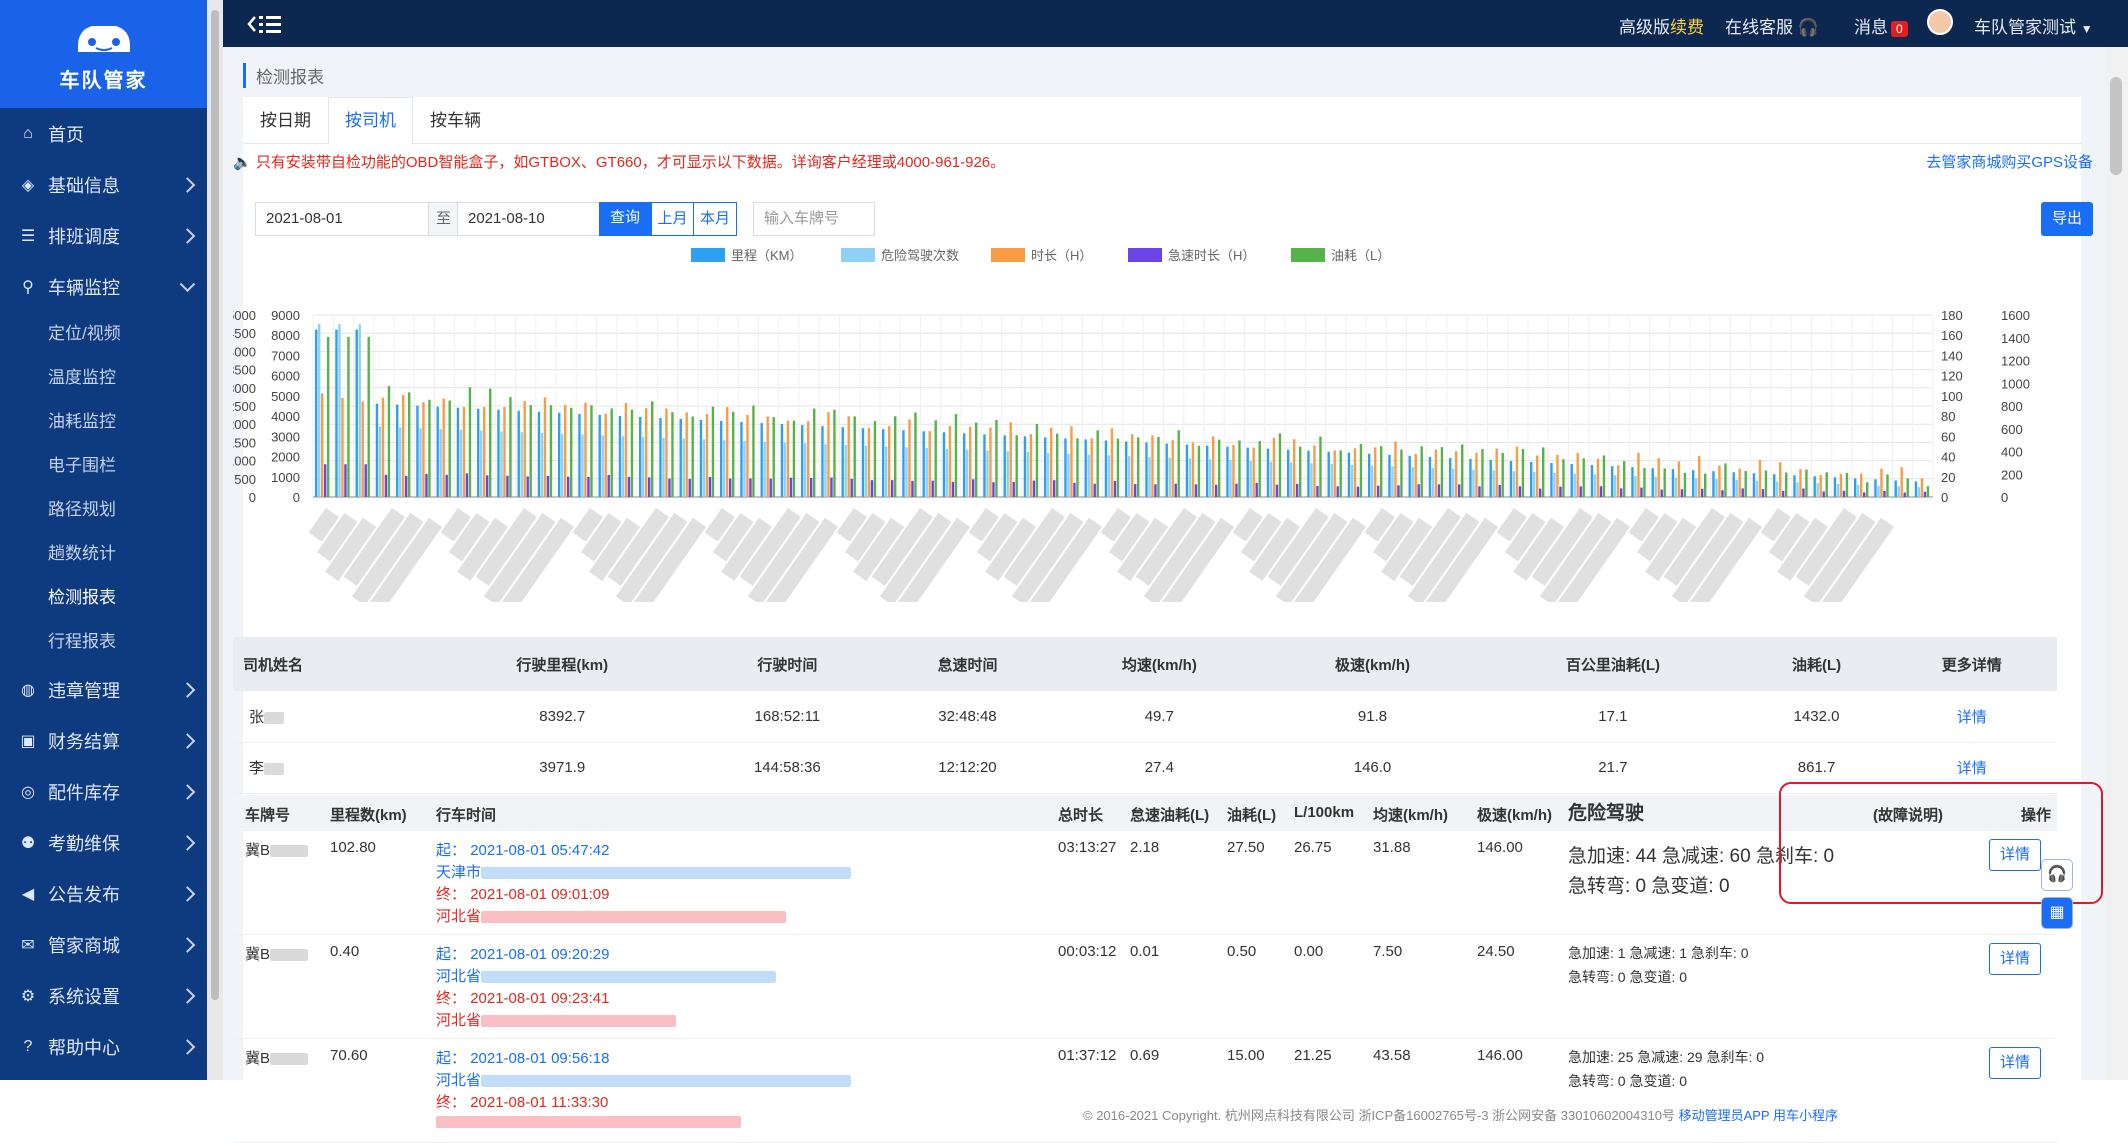 The height and width of the screenshot is (1143, 2128). I want to click on yr-tick-label: 20, so click(1948, 477).